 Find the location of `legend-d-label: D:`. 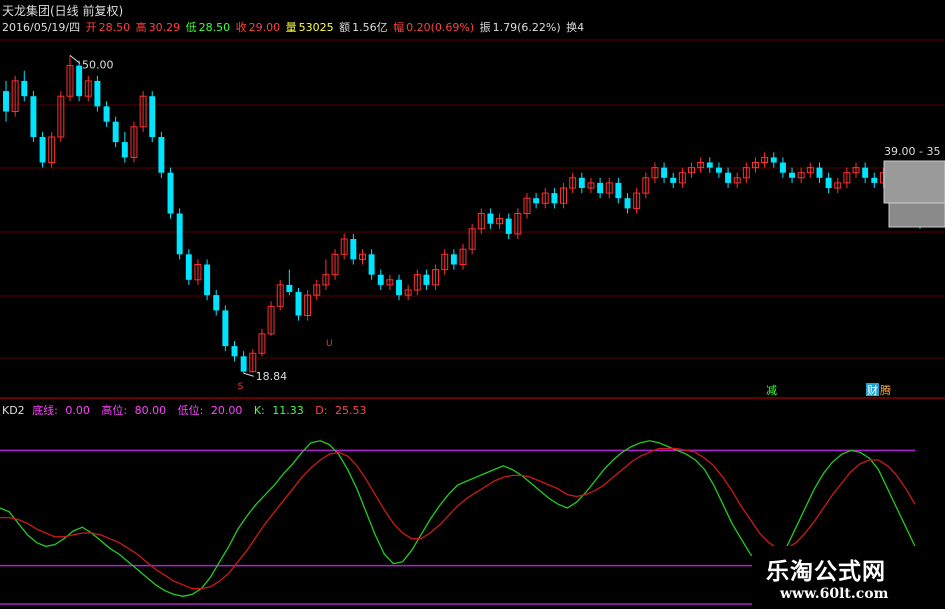

legend-d-label: D: is located at coordinates (321, 410).